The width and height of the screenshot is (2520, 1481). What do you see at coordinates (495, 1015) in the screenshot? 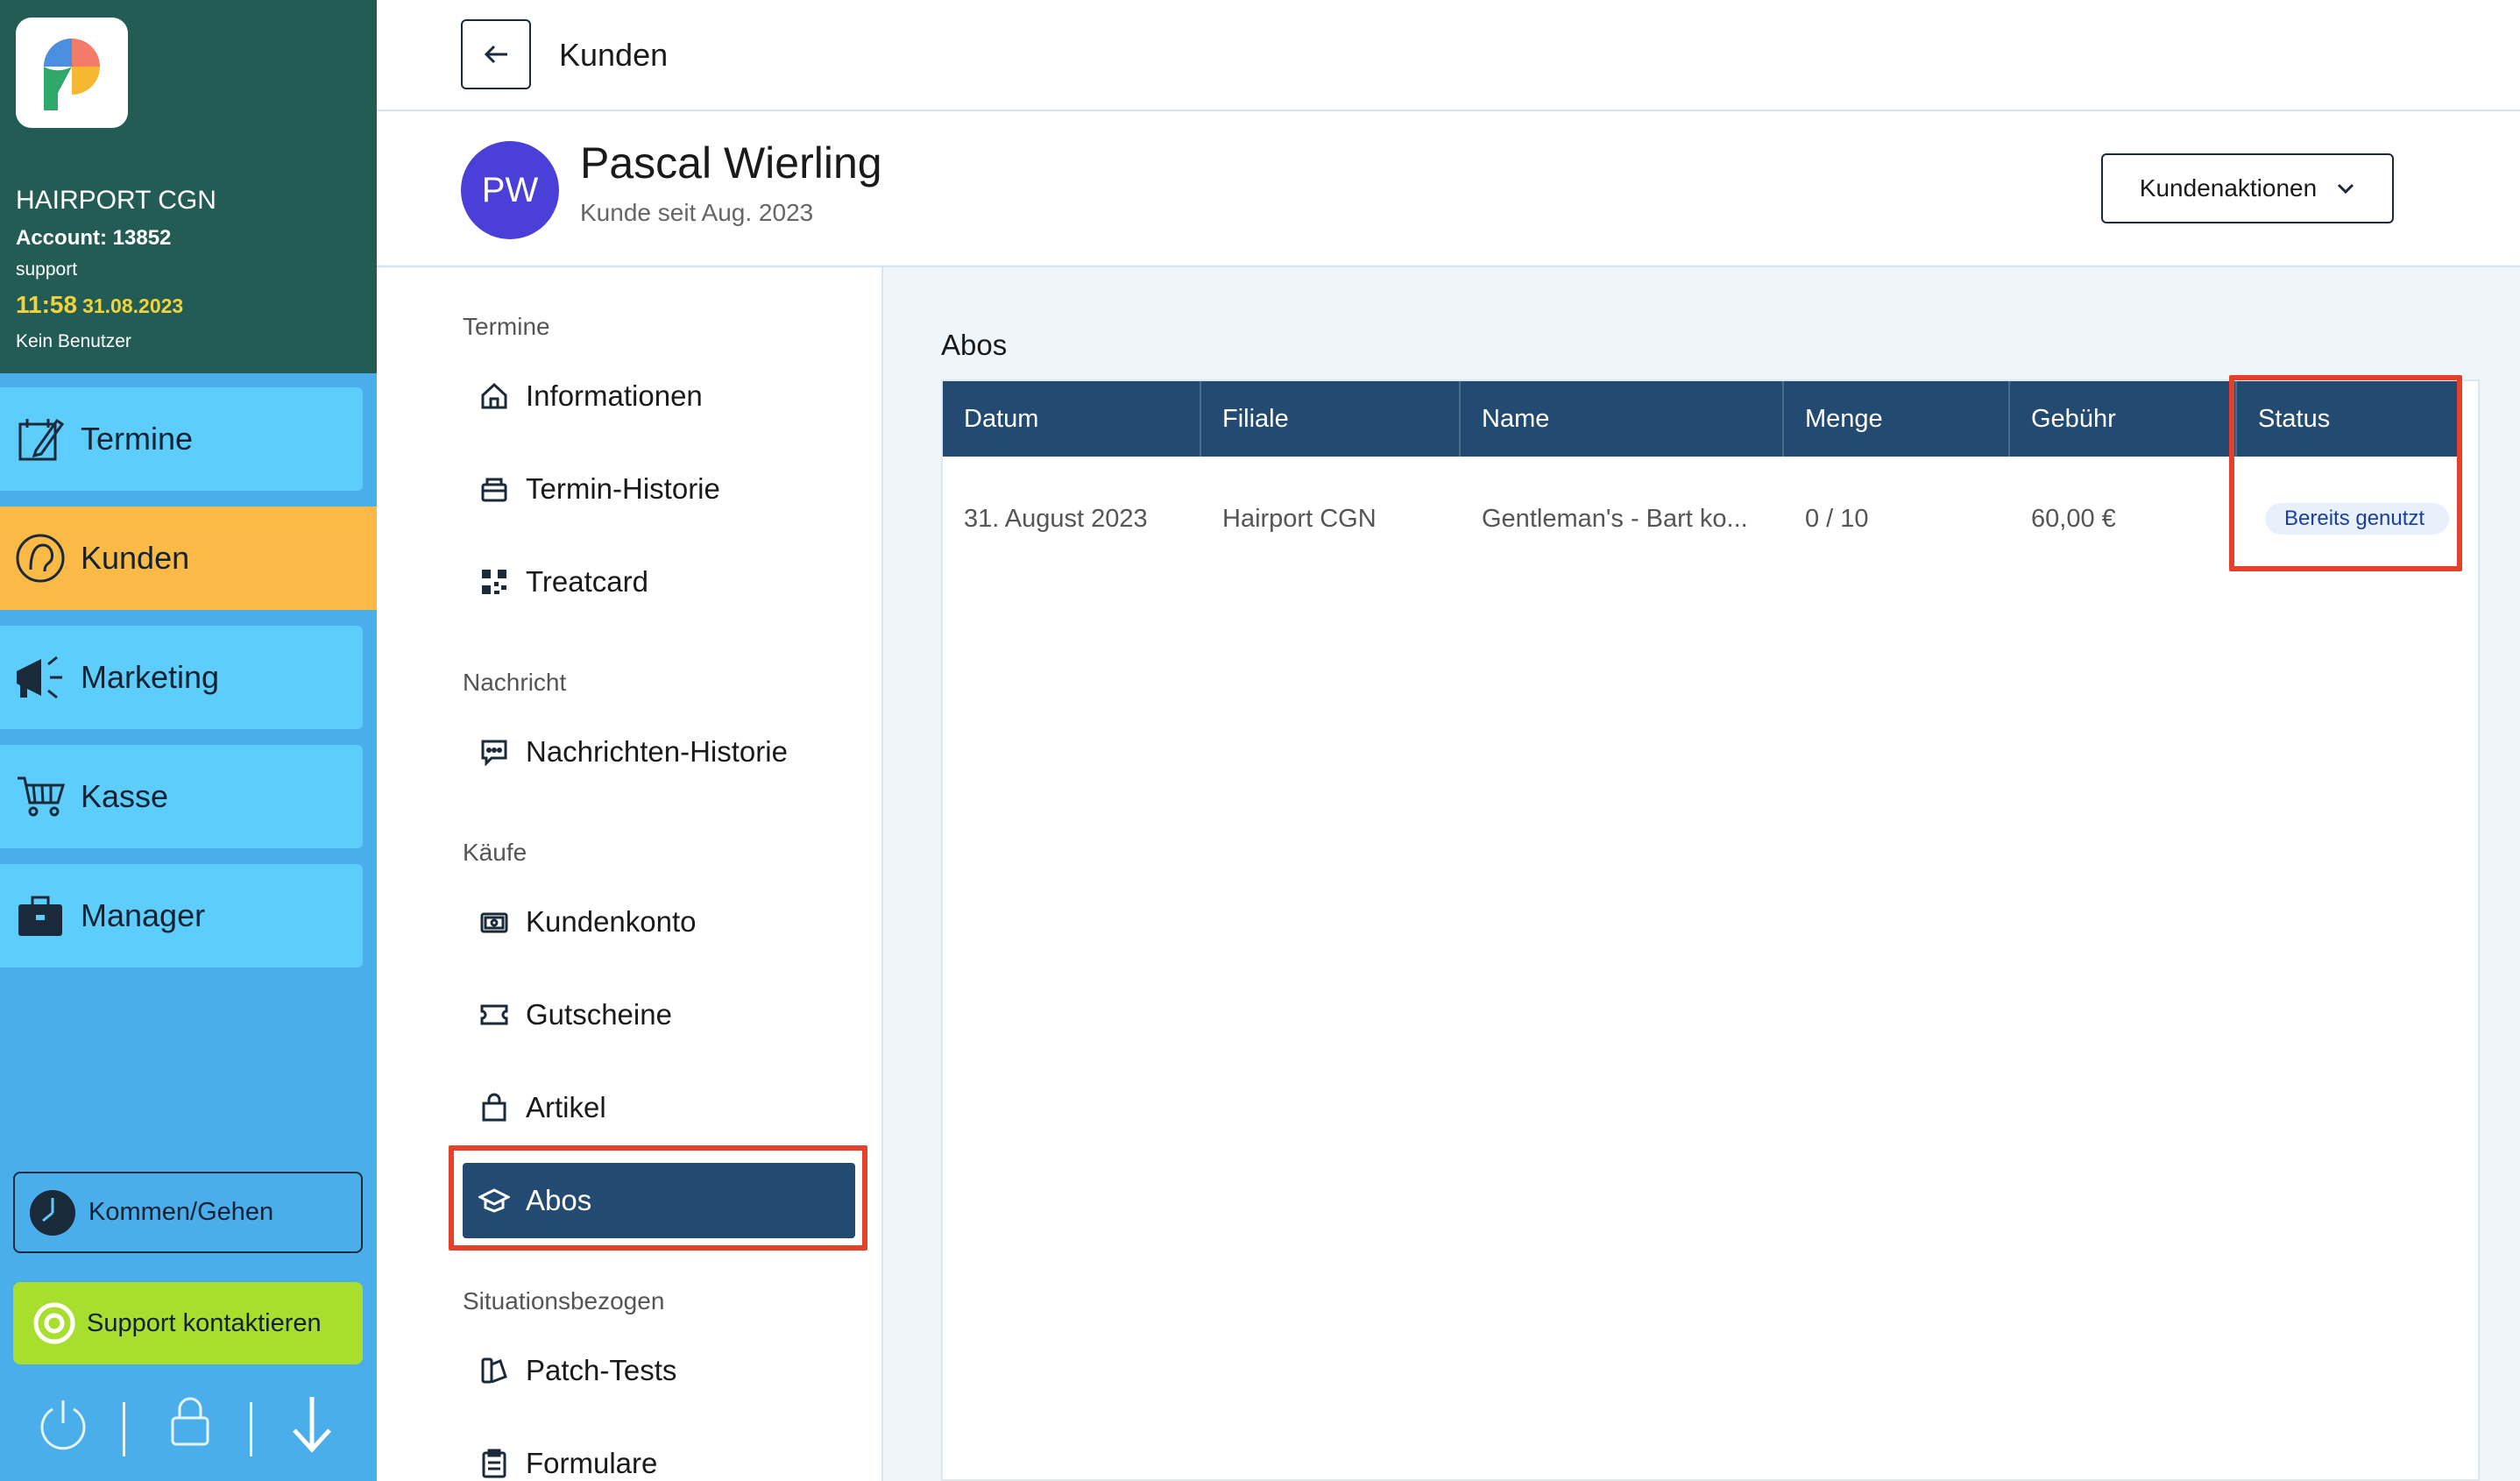
I see `ticket-icon` at bounding box center [495, 1015].